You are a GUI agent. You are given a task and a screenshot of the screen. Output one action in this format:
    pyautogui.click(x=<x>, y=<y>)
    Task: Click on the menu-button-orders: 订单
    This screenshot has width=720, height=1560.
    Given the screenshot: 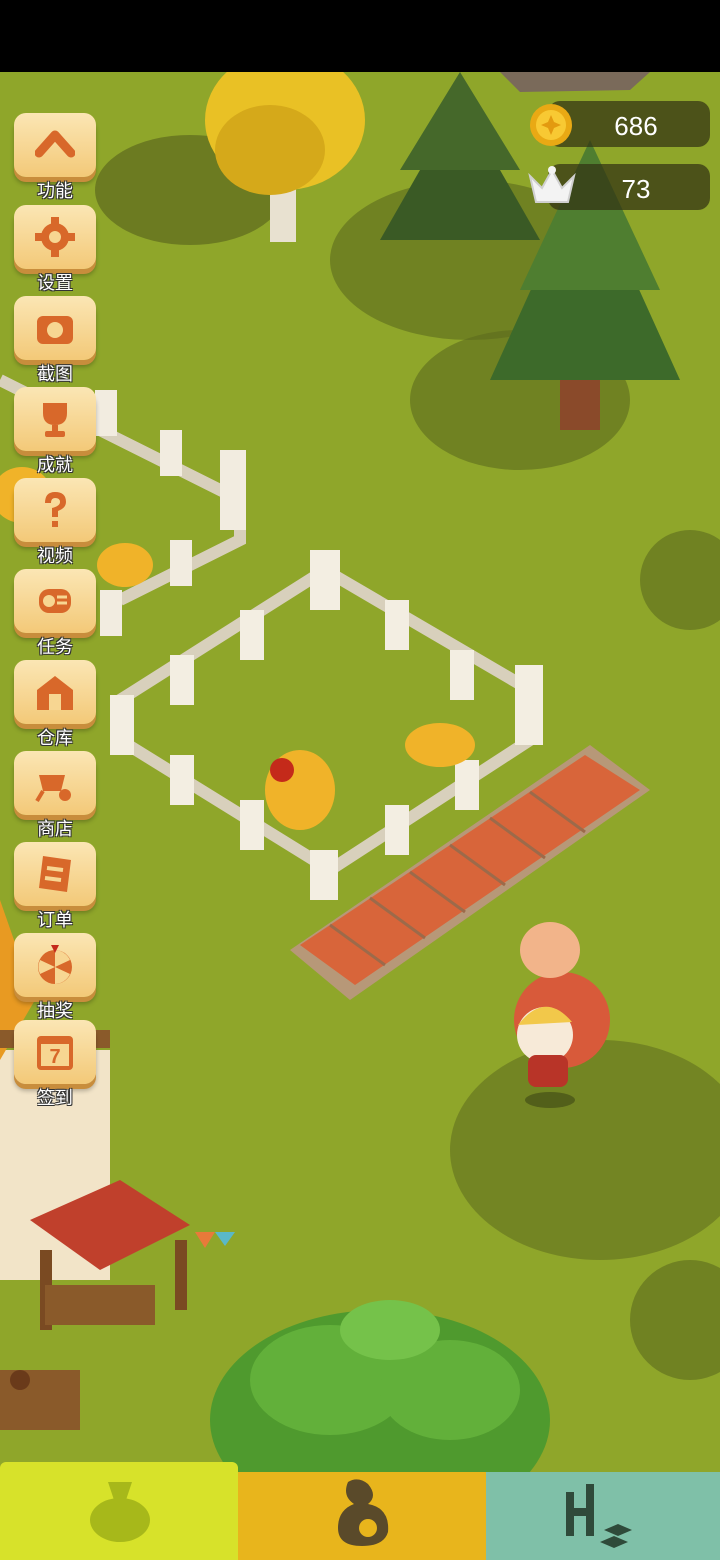 What is the action you would take?
    pyautogui.click(x=56, y=887)
    